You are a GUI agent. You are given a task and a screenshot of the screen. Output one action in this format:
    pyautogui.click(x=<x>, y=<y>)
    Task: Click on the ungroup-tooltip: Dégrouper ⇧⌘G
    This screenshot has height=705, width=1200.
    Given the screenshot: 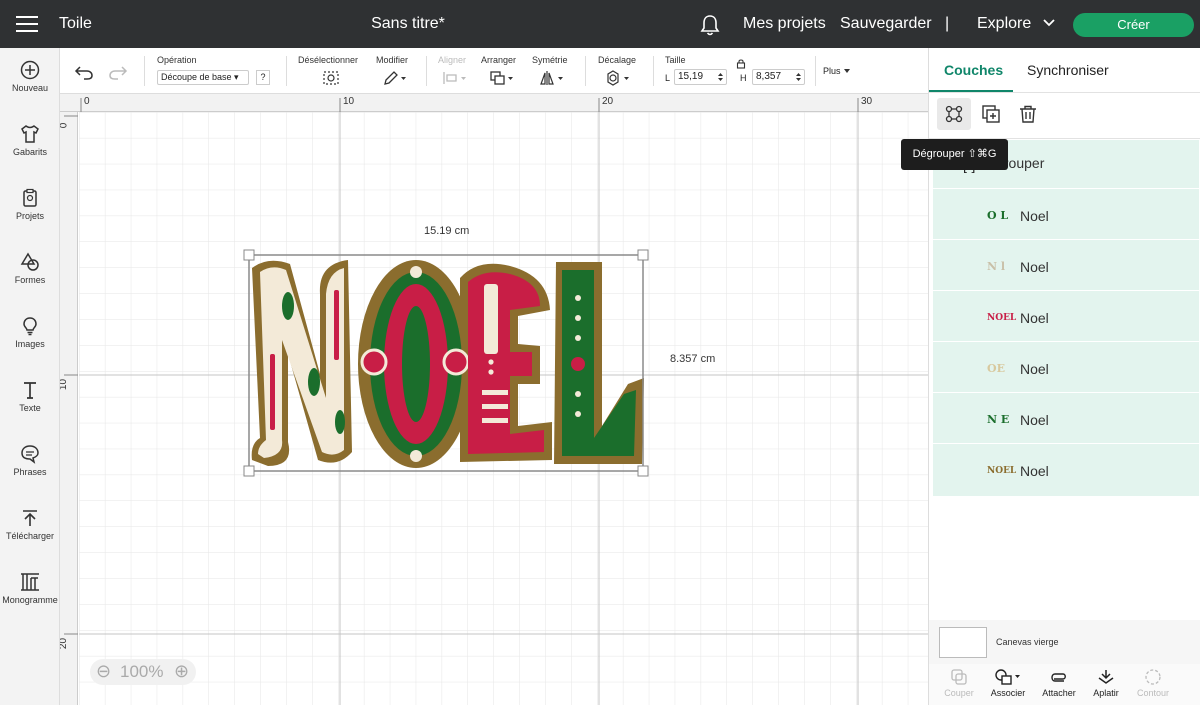 What is the action you would take?
    pyautogui.click(x=954, y=154)
    